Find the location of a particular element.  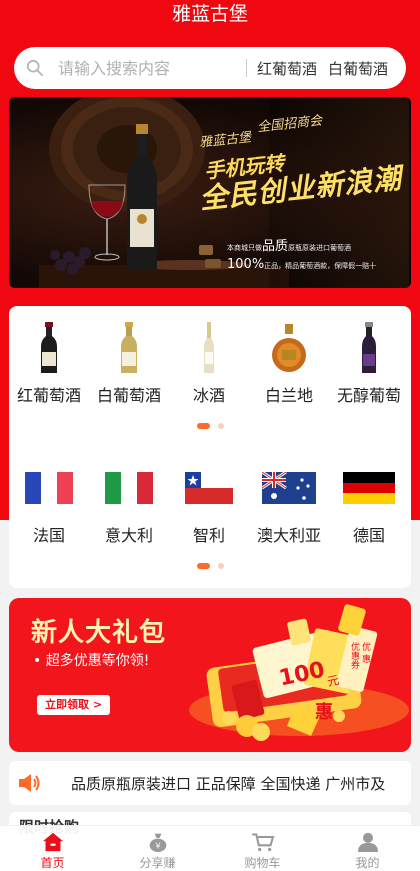

search-divider is located at coordinates (246, 68).